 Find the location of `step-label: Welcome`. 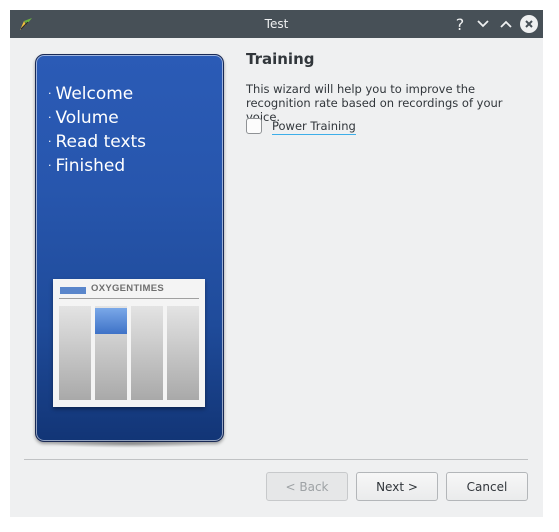

step-label: Welcome is located at coordinates (94, 94).